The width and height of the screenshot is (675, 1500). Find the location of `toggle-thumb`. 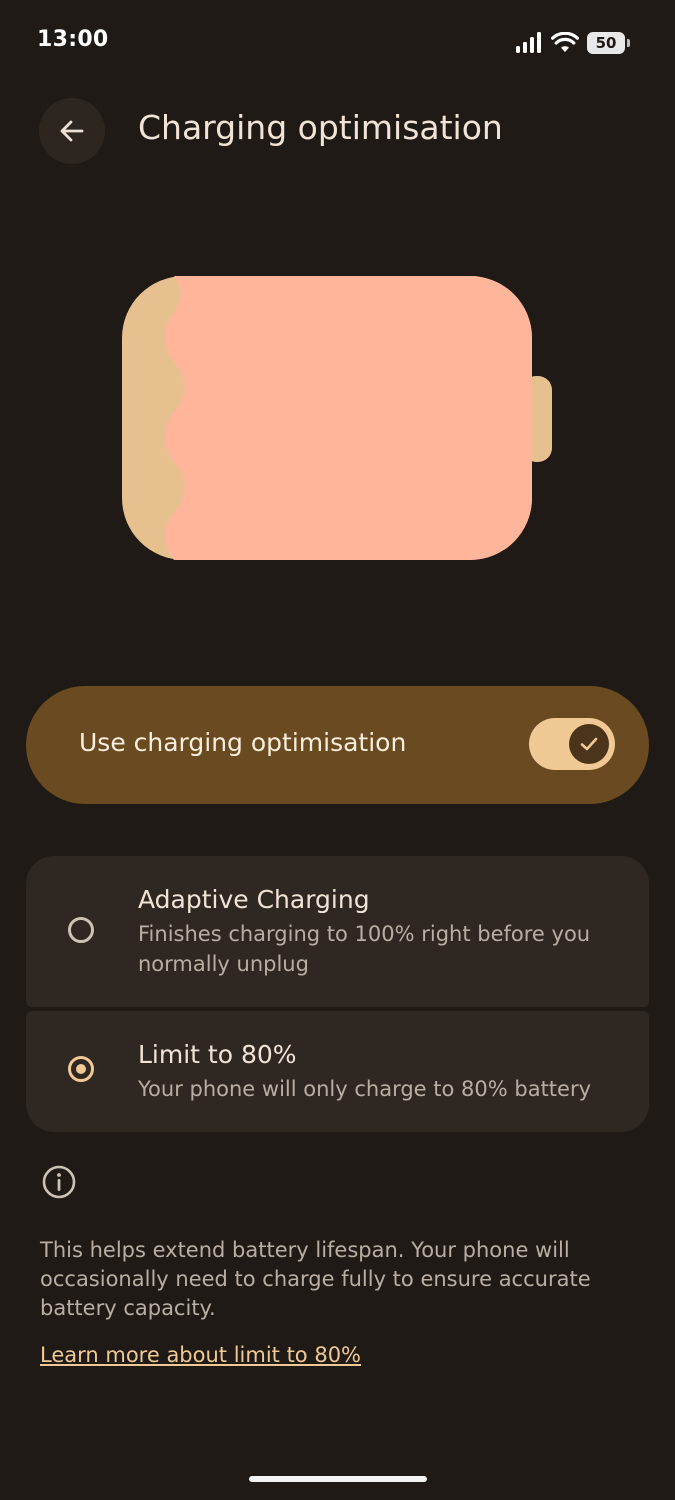

toggle-thumb is located at coordinates (589, 744).